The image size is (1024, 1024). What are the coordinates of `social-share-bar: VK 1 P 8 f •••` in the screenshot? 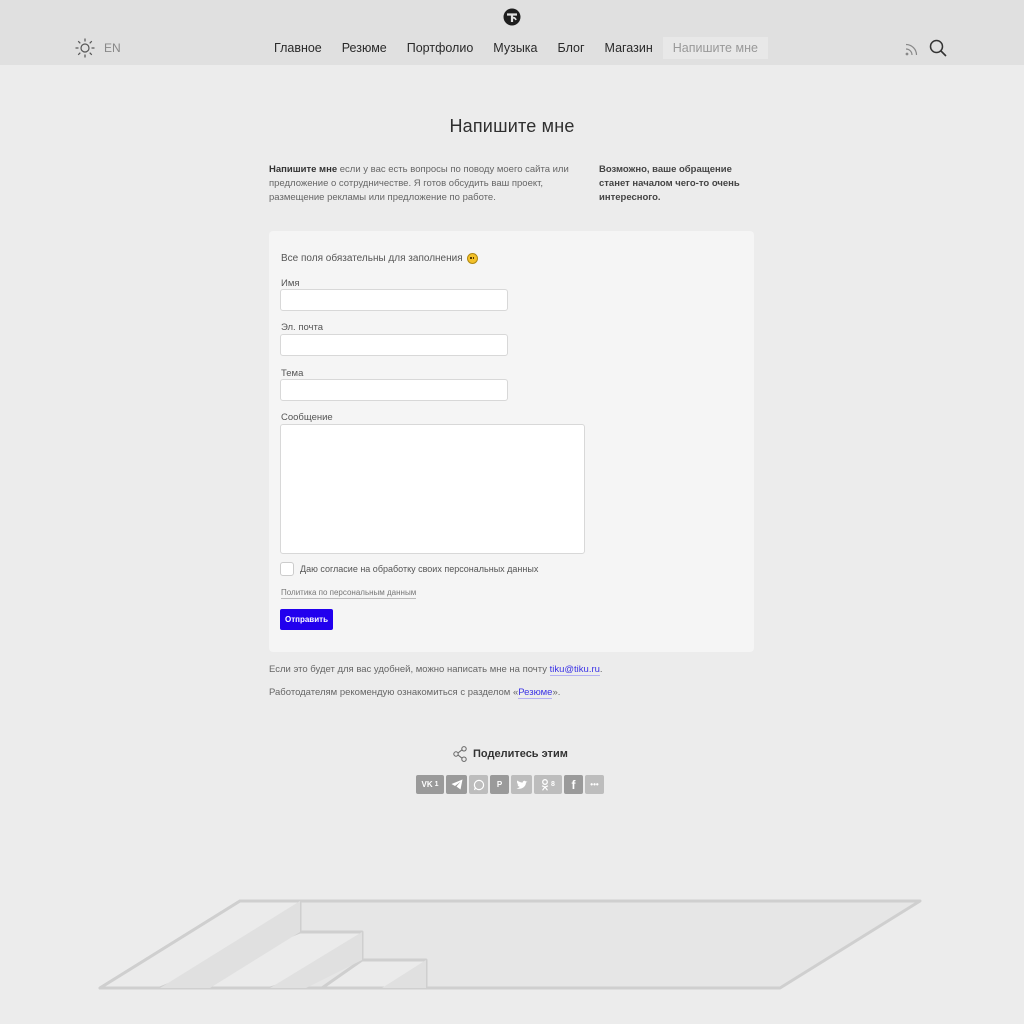 It's located at (511, 784).